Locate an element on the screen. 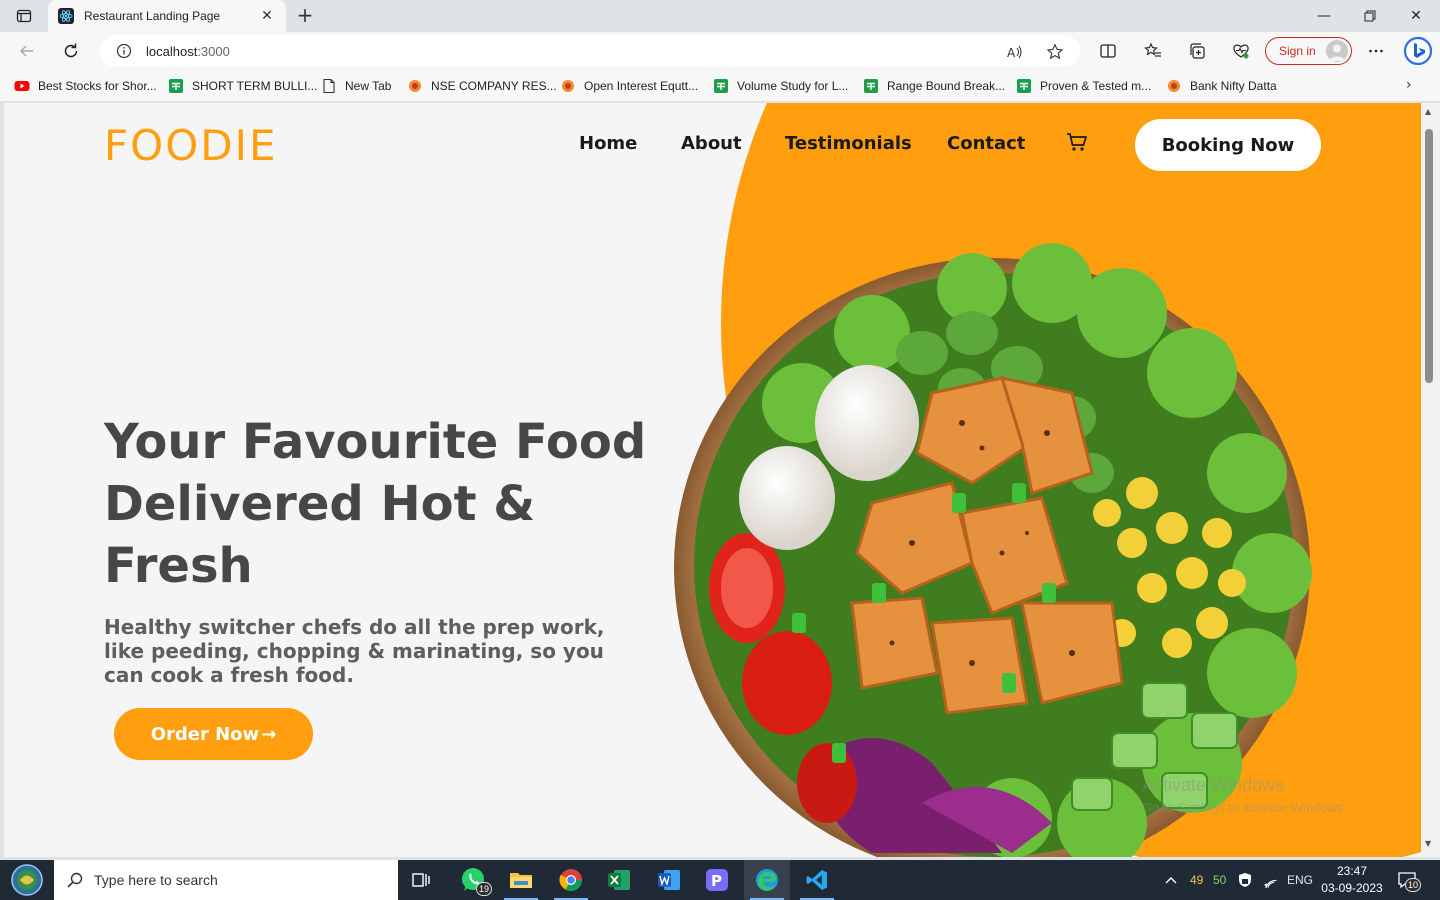 Image resolution: width=1440 pixels, height=900 pixels. heart-pulse-icon is located at coordinates (1241, 51).